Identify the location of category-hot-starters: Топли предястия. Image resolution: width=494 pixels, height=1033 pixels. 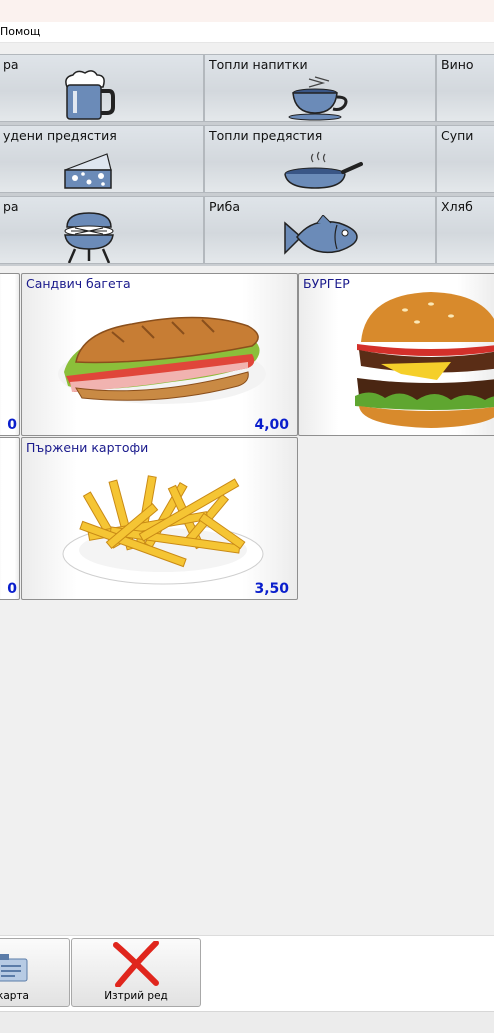
(320, 159).